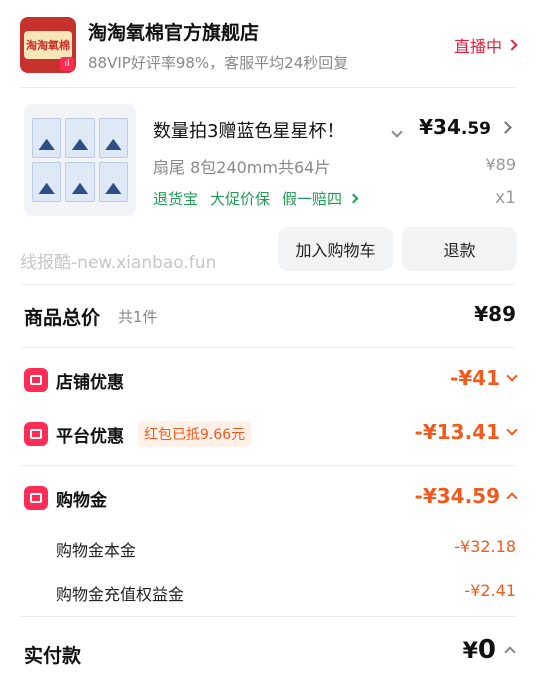  I want to click on add-to-cart-button: 加入购物车, so click(335, 249).